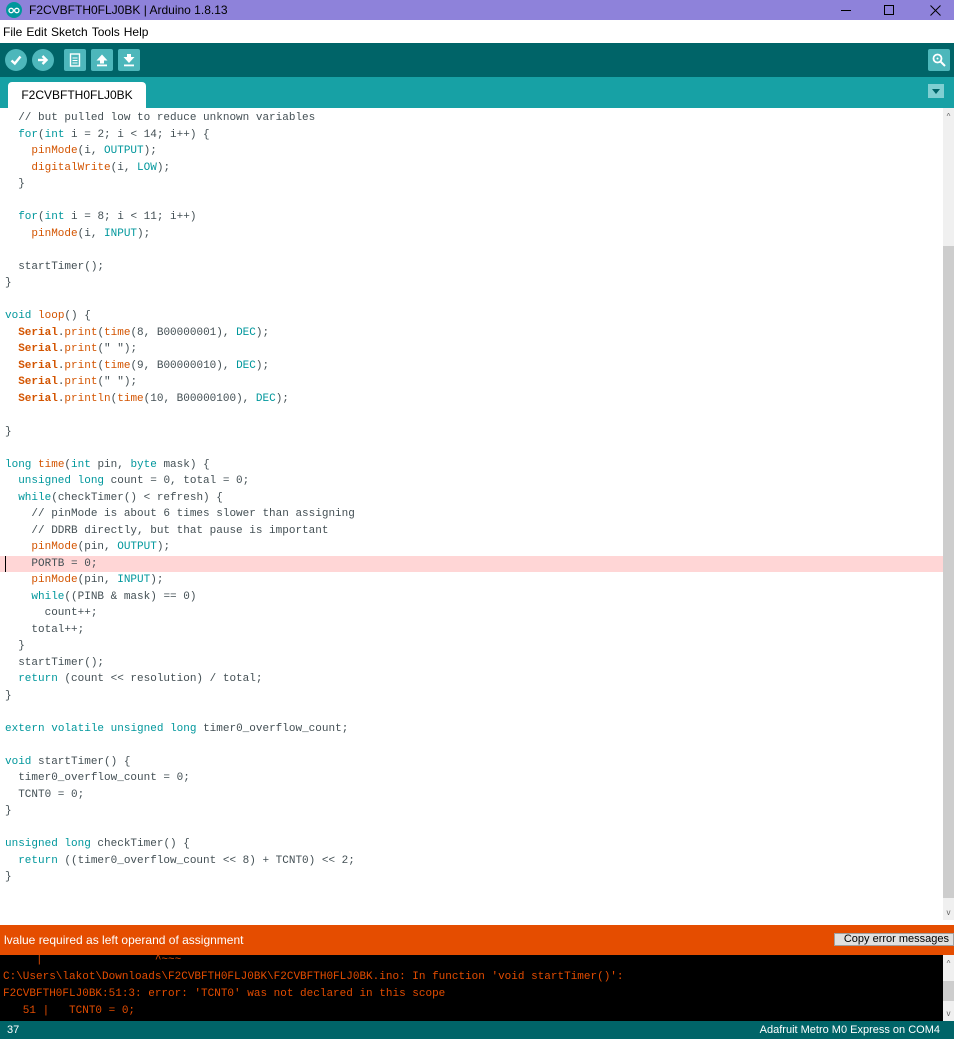 The height and width of the screenshot is (1039, 954). I want to click on code-token: volatile, so click(78, 728).